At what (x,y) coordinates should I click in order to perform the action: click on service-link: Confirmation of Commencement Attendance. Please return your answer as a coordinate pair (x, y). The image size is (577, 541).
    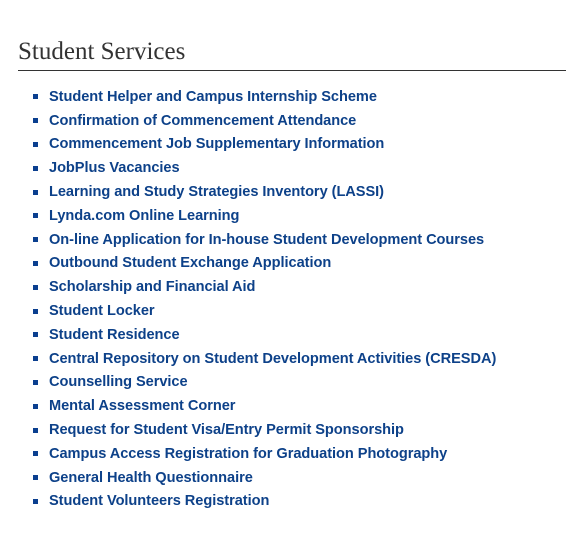
    Looking at the image, I should click on (202, 121).